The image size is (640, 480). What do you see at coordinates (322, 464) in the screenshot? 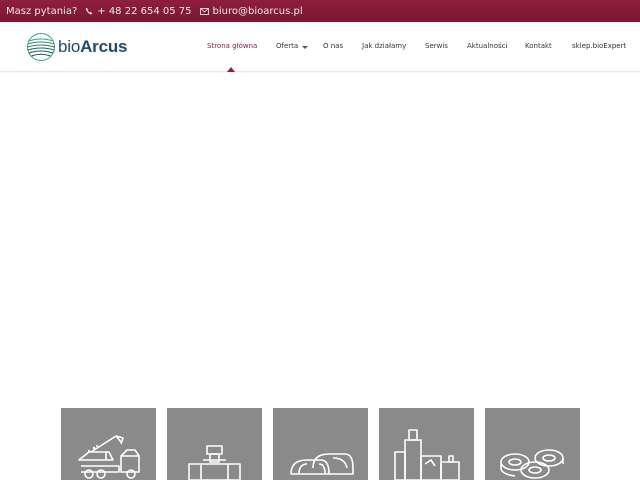
I see `silage-mounds-icon` at bounding box center [322, 464].